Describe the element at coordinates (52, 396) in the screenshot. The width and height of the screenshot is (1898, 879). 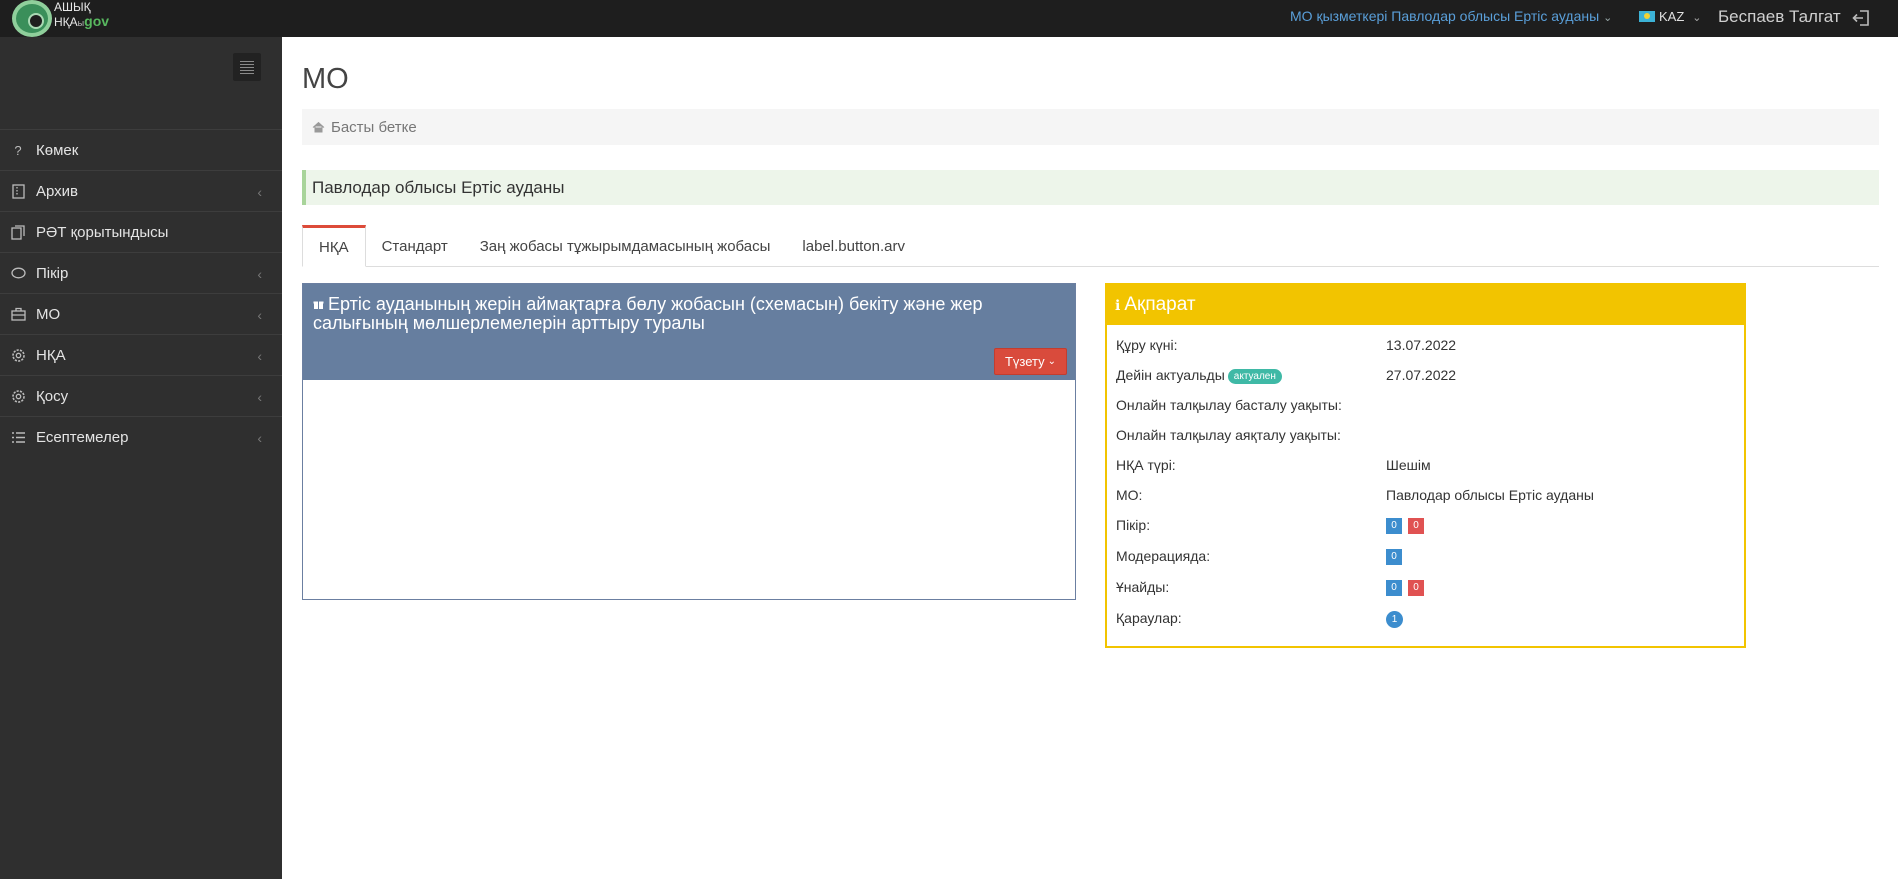
I see `sidebar-item-label: Қосу` at that location.